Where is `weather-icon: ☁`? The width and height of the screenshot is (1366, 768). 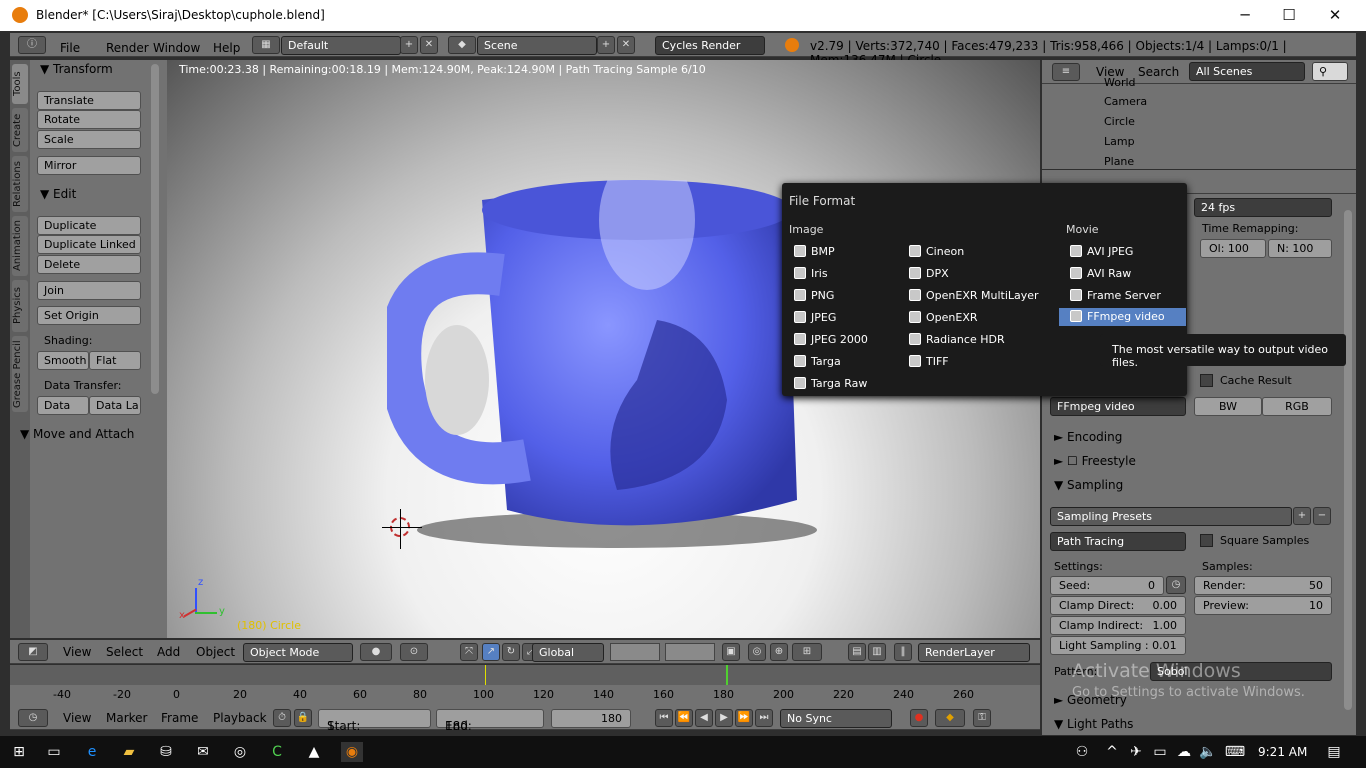
weather-icon: ☁ is located at coordinates (1184, 752).